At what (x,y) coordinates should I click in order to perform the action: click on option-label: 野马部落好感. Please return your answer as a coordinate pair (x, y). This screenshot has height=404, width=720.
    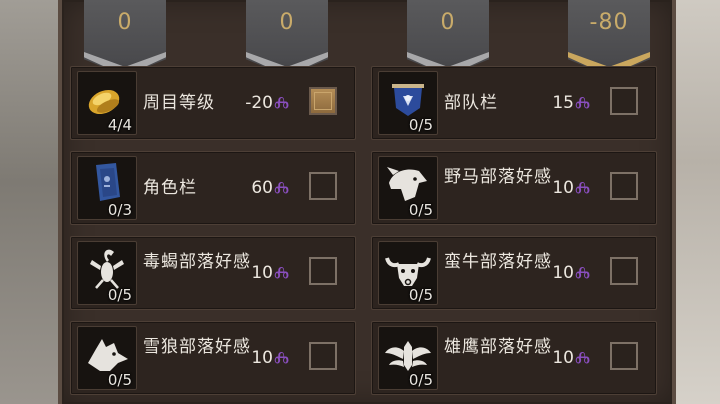
    Looking at the image, I should click on (498, 177).